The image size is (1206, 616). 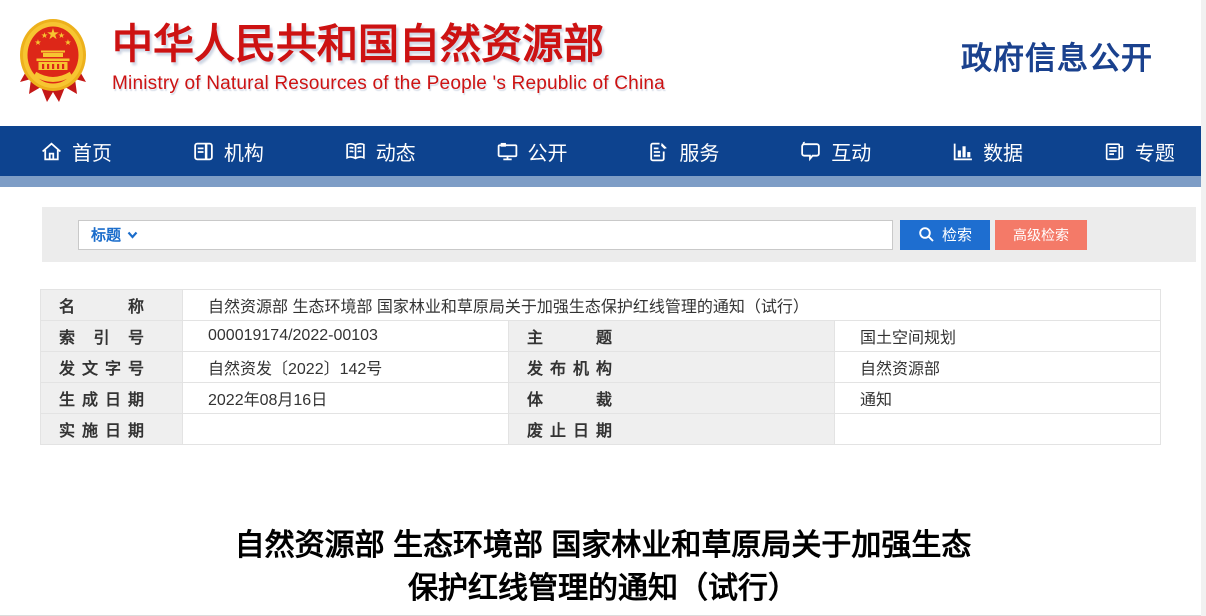 What do you see at coordinates (111, 429) in the screenshot?
I see `field-label-effective-date: 实施日期` at bounding box center [111, 429].